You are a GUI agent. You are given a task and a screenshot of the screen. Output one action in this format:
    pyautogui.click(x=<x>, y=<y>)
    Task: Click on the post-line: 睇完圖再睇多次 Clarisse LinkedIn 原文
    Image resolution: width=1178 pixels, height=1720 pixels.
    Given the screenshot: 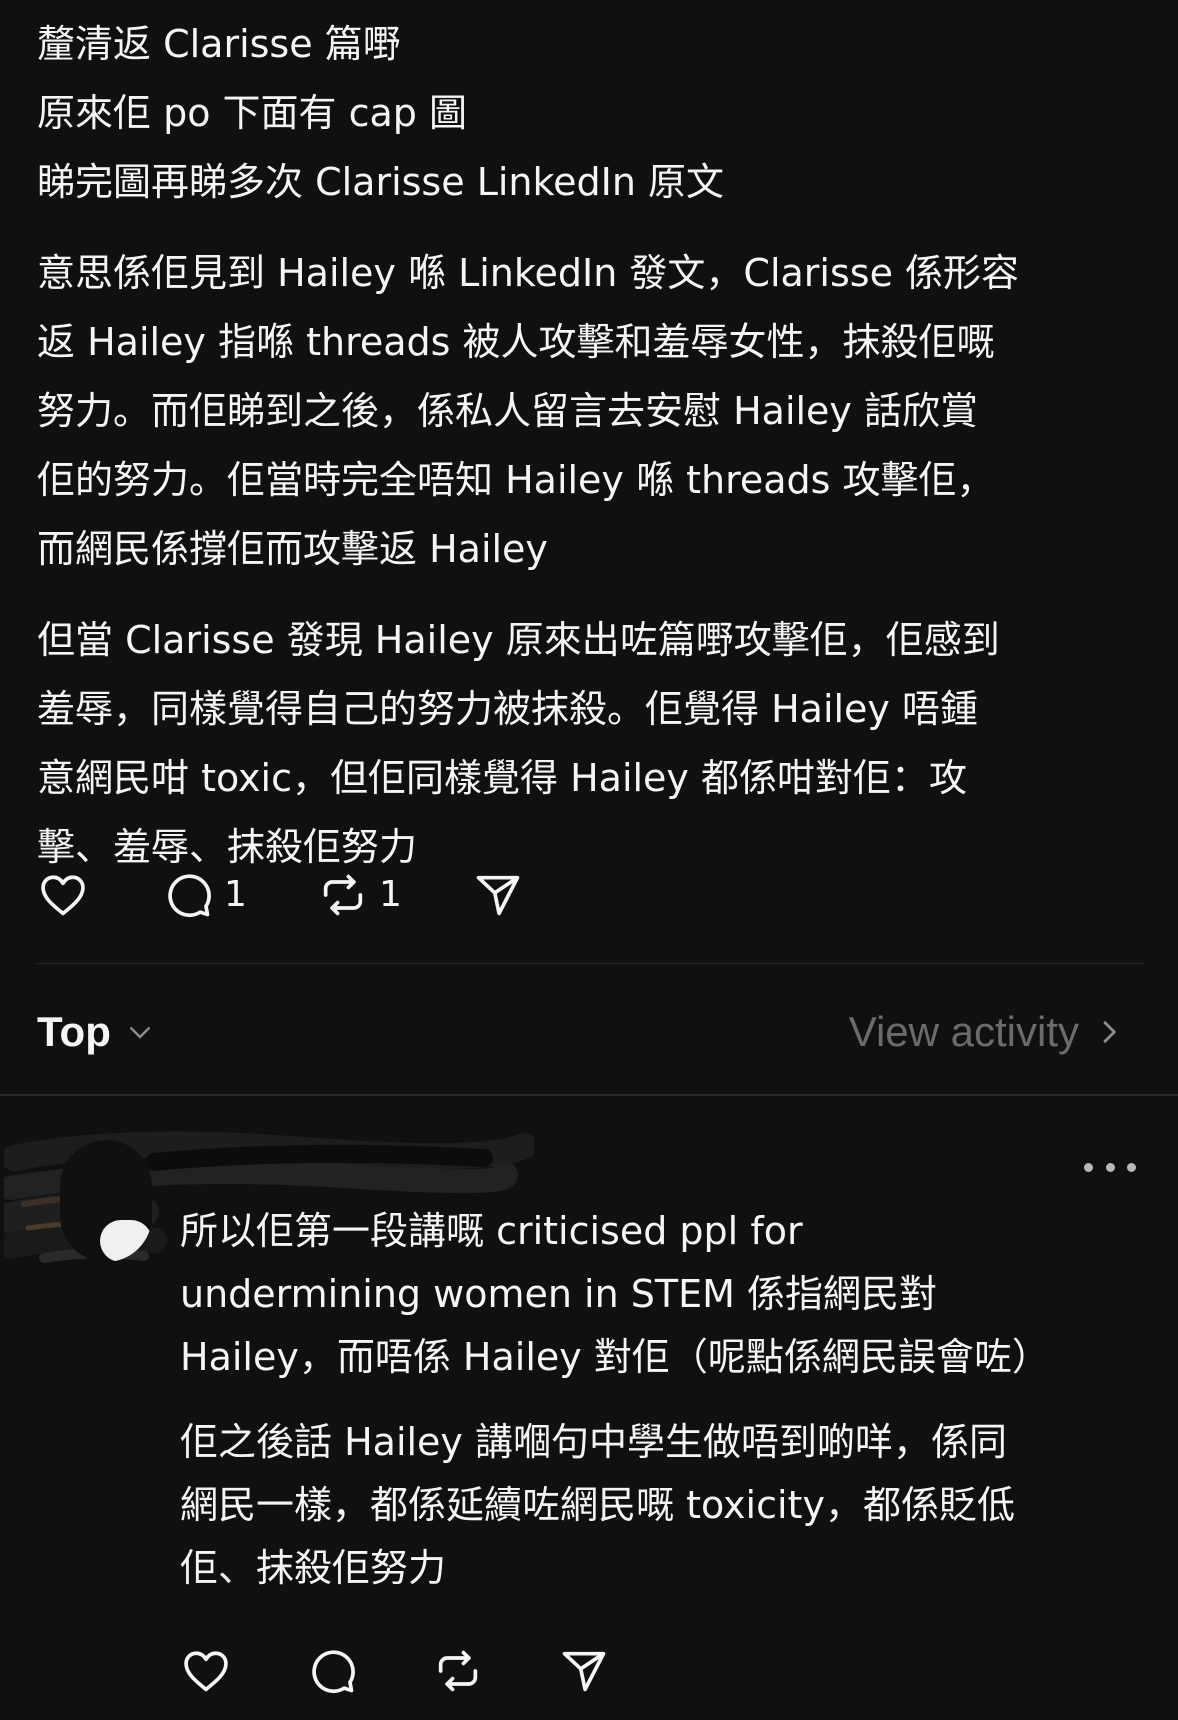 What is the action you would take?
    pyautogui.click(x=381, y=182)
    